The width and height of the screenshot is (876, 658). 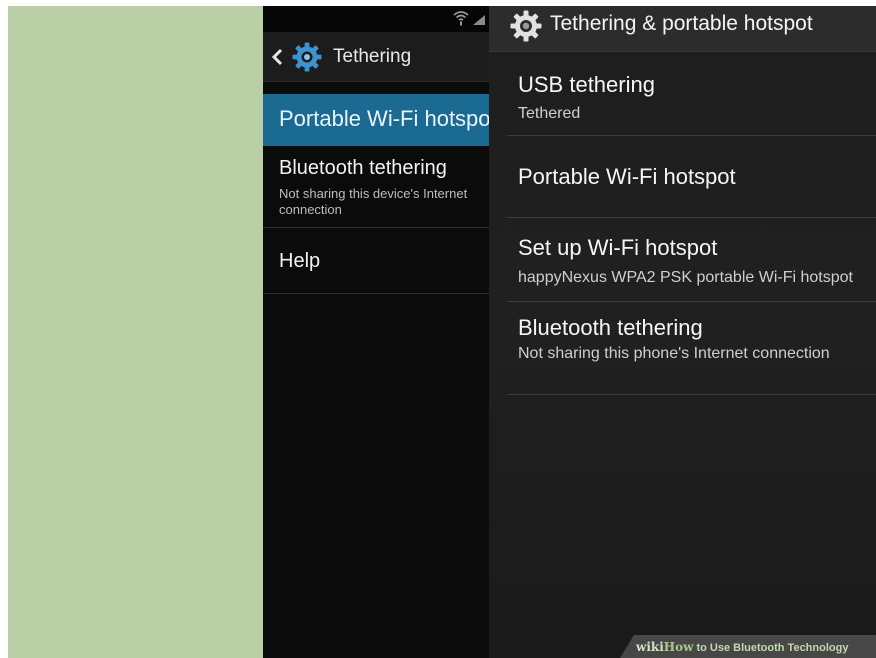 I want to click on list-item-usb-tethering: USB tethering Tethered, so click(x=691, y=94).